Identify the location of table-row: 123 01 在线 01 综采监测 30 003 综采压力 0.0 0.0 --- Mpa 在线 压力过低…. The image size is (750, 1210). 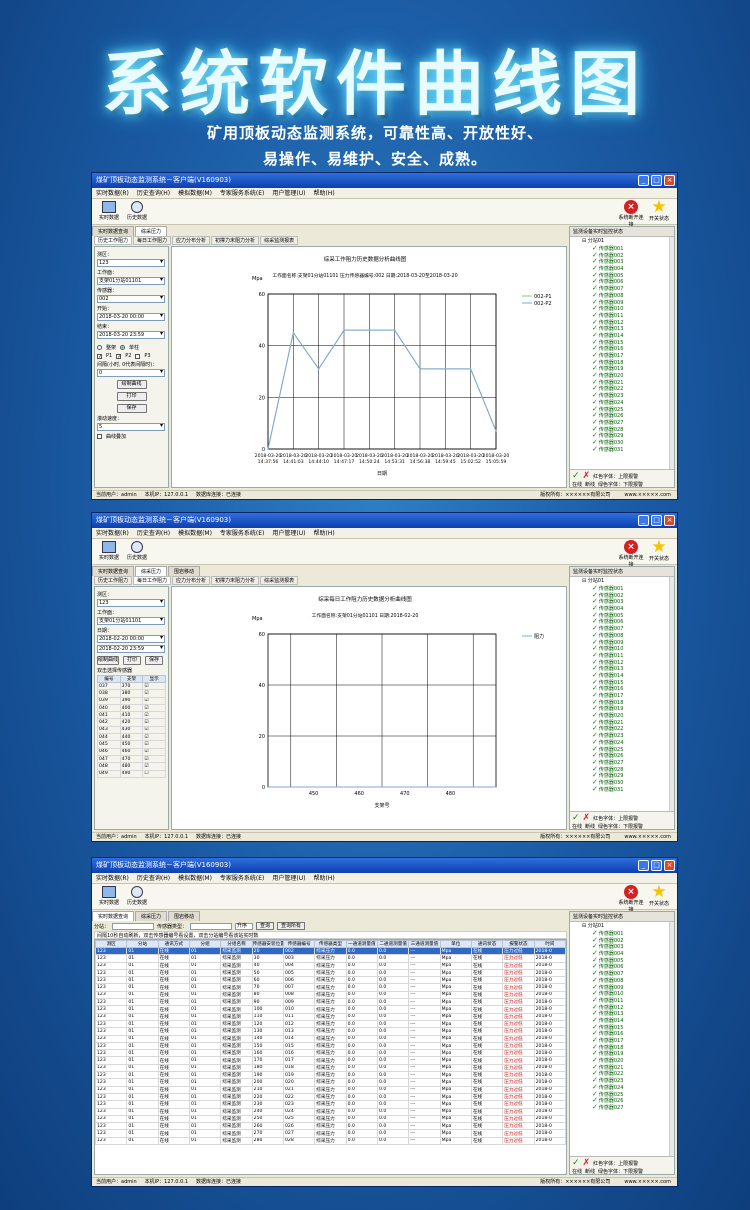
(330, 958).